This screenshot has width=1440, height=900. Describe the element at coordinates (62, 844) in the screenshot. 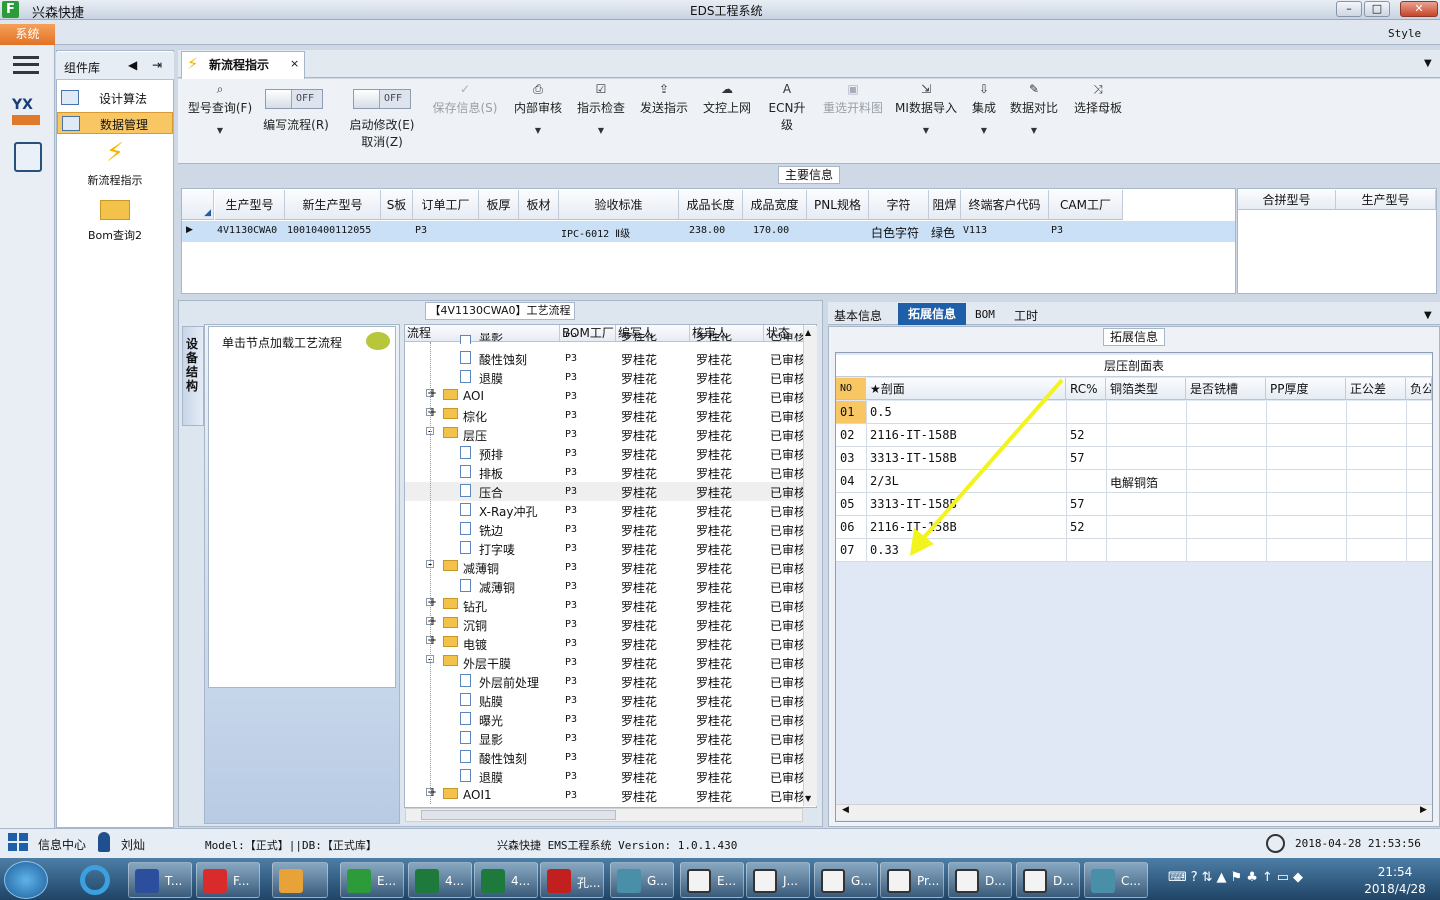

I see `info-center-link: 信息中心` at that location.